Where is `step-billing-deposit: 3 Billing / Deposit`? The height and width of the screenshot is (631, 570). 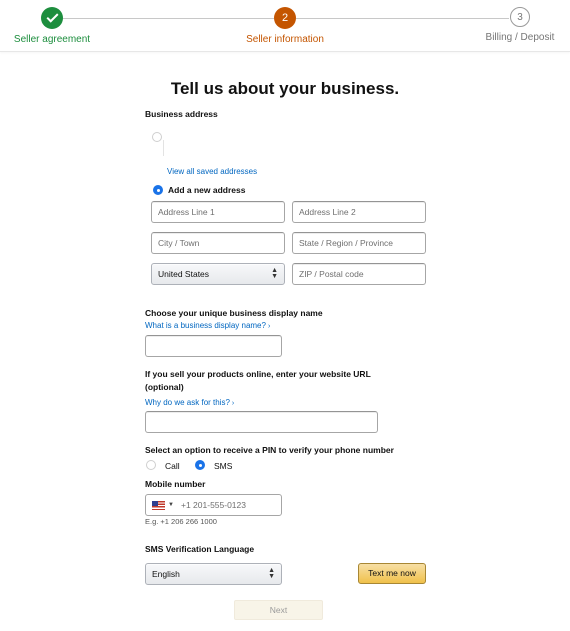
step-billing-deposit: 3 Billing / Deposit is located at coordinates (517, 25).